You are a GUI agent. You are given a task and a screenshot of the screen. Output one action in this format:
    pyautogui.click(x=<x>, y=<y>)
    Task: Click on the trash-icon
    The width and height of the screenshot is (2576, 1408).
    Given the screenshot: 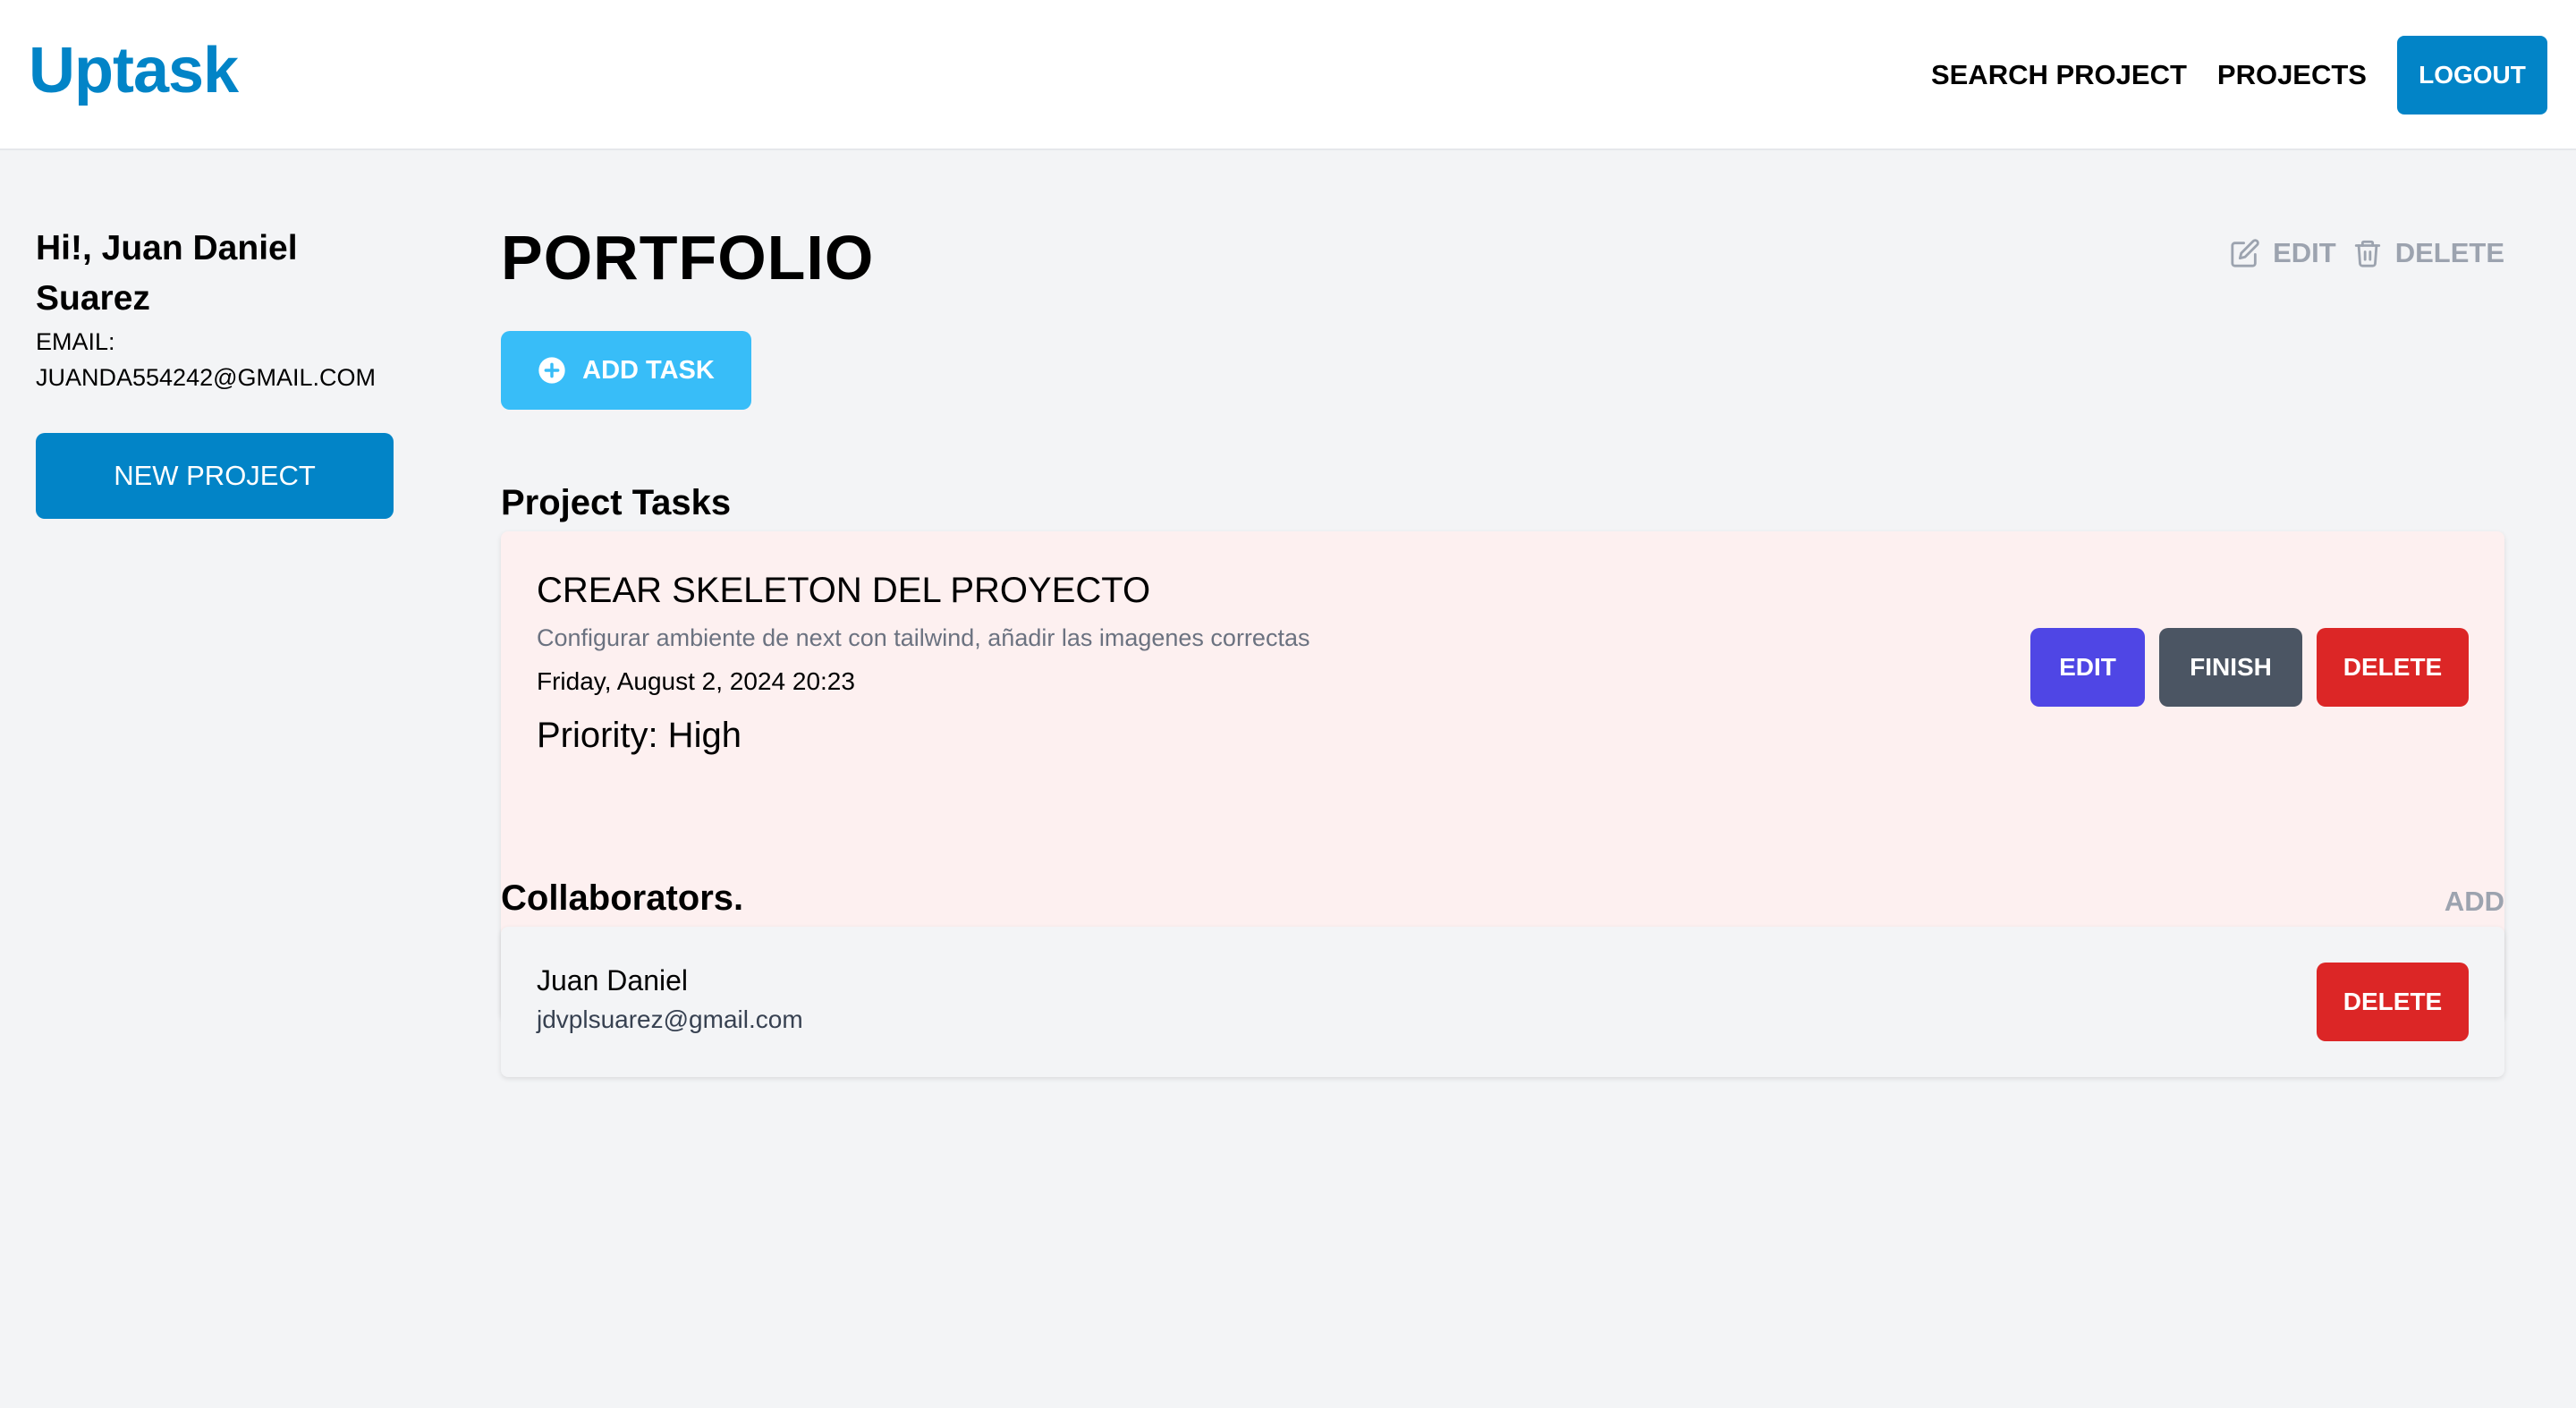 What is the action you would take?
    pyautogui.click(x=2367, y=253)
    